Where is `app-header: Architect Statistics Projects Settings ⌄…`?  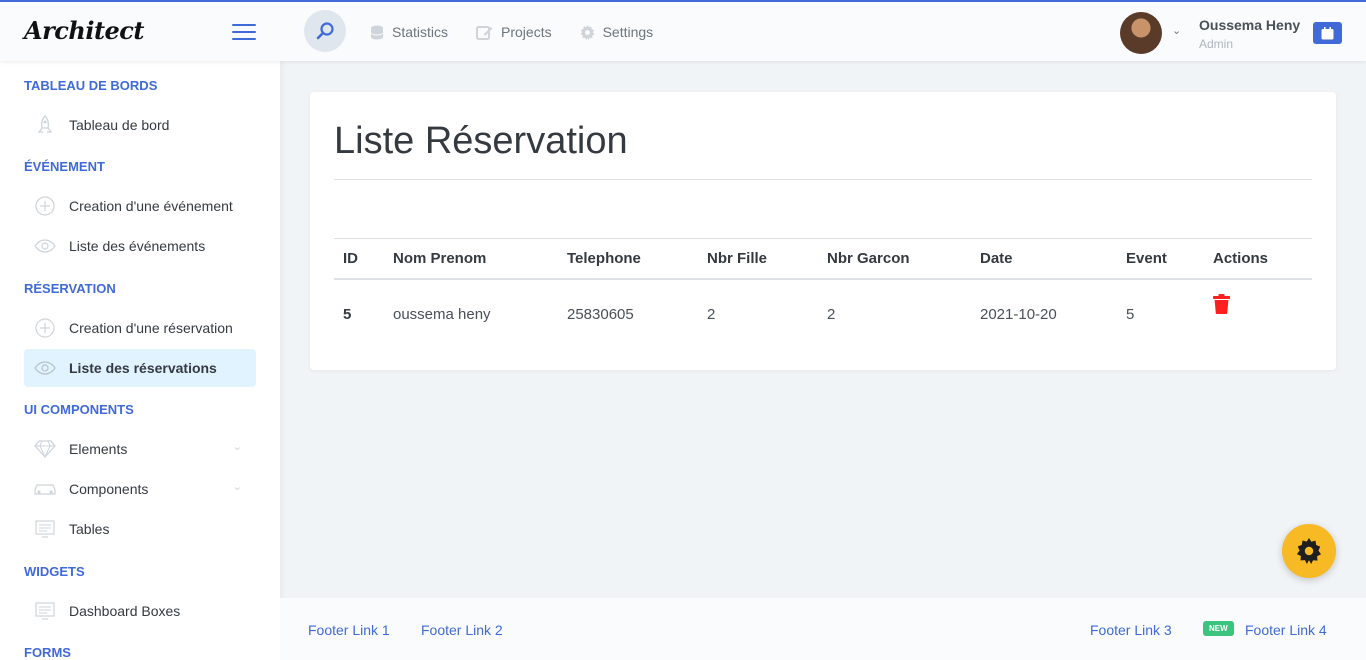
app-header: Architect Statistics Projects Settings ⌄… is located at coordinates (683, 30).